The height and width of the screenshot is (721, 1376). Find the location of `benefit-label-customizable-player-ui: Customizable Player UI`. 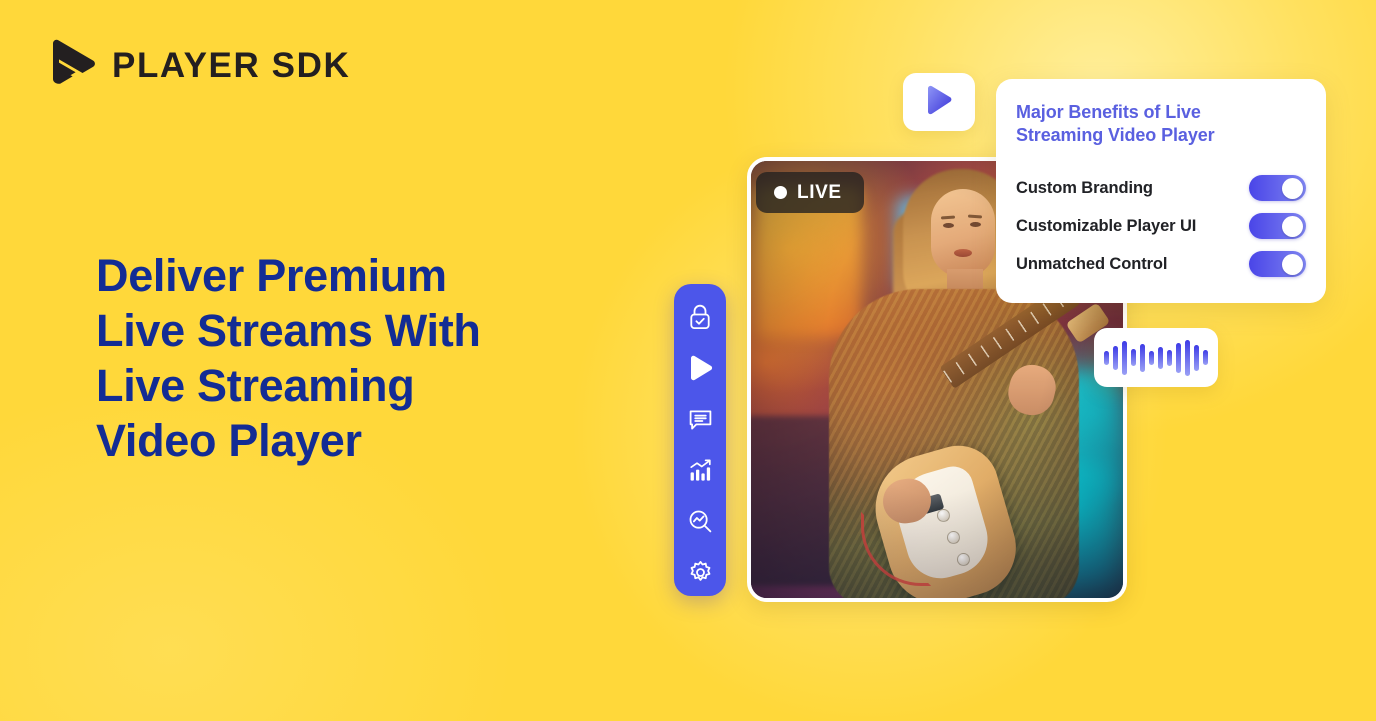

benefit-label-customizable-player-ui: Customizable Player UI is located at coordinates (1106, 225).